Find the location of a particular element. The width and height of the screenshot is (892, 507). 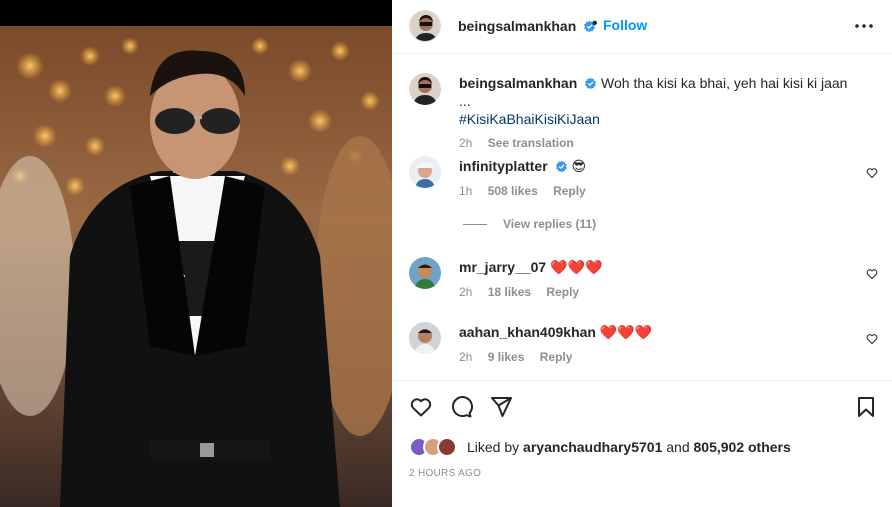

comment-time: 1h is located at coordinates (465, 191).